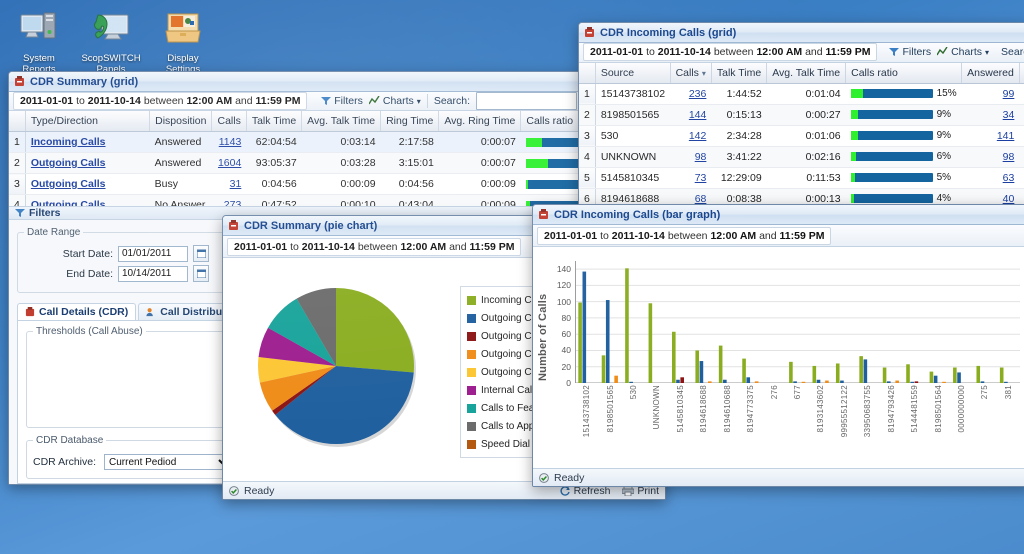 The width and height of the screenshot is (1024, 554). What do you see at coordinates (77, 311) in the screenshot?
I see `tab-call-details-cdr: Call Details (CDR)` at bounding box center [77, 311].